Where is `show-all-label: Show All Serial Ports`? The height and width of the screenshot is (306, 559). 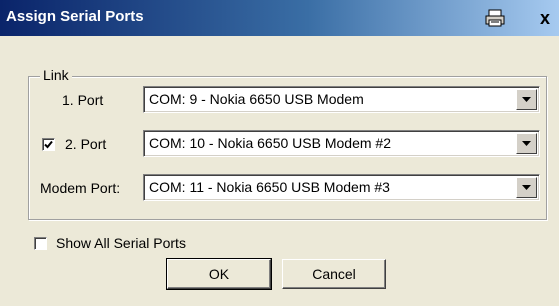
show-all-label: Show All Serial Ports is located at coordinates (121, 243).